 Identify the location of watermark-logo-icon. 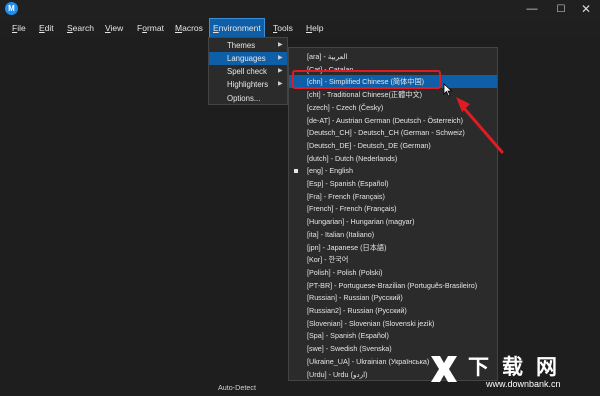
(444, 369).